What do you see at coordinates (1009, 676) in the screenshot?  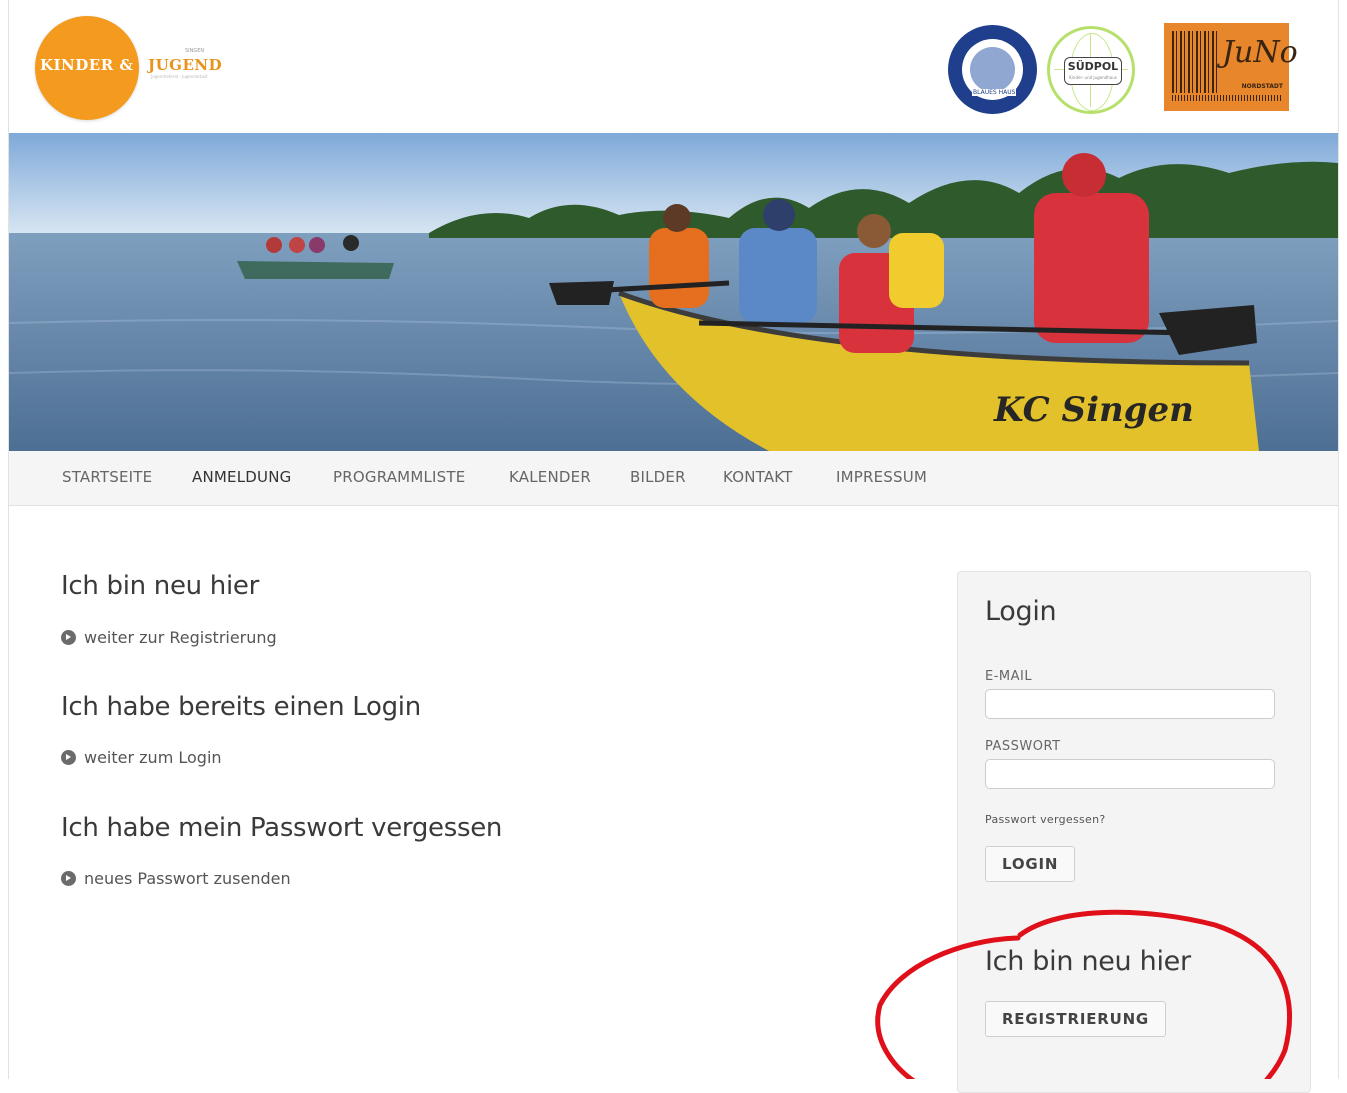 I see `email-label: E-MAIL` at bounding box center [1009, 676].